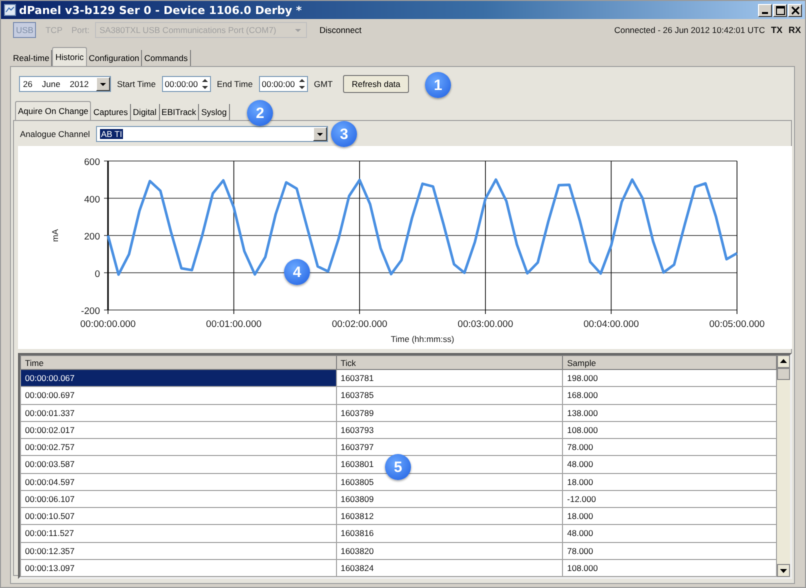  What do you see at coordinates (765, 13) in the screenshot?
I see `minimize-icon` at bounding box center [765, 13].